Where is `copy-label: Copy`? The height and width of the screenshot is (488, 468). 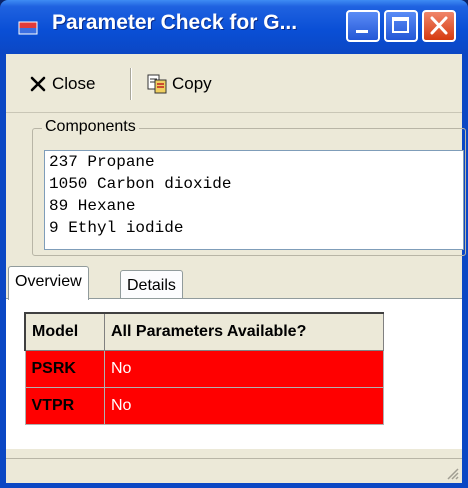 copy-label: Copy is located at coordinates (192, 83).